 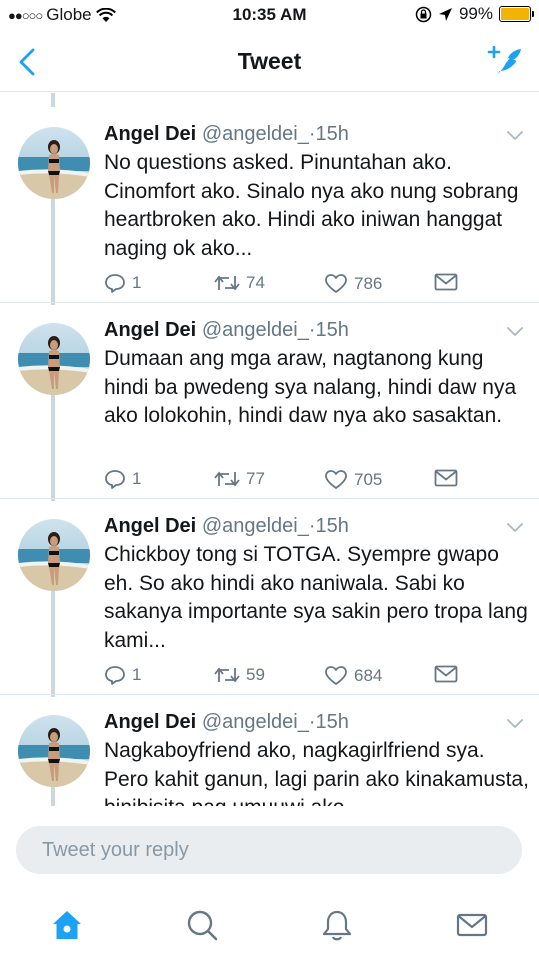 What do you see at coordinates (67, 925) in the screenshot?
I see `home-icon` at bounding box center [67, 925].